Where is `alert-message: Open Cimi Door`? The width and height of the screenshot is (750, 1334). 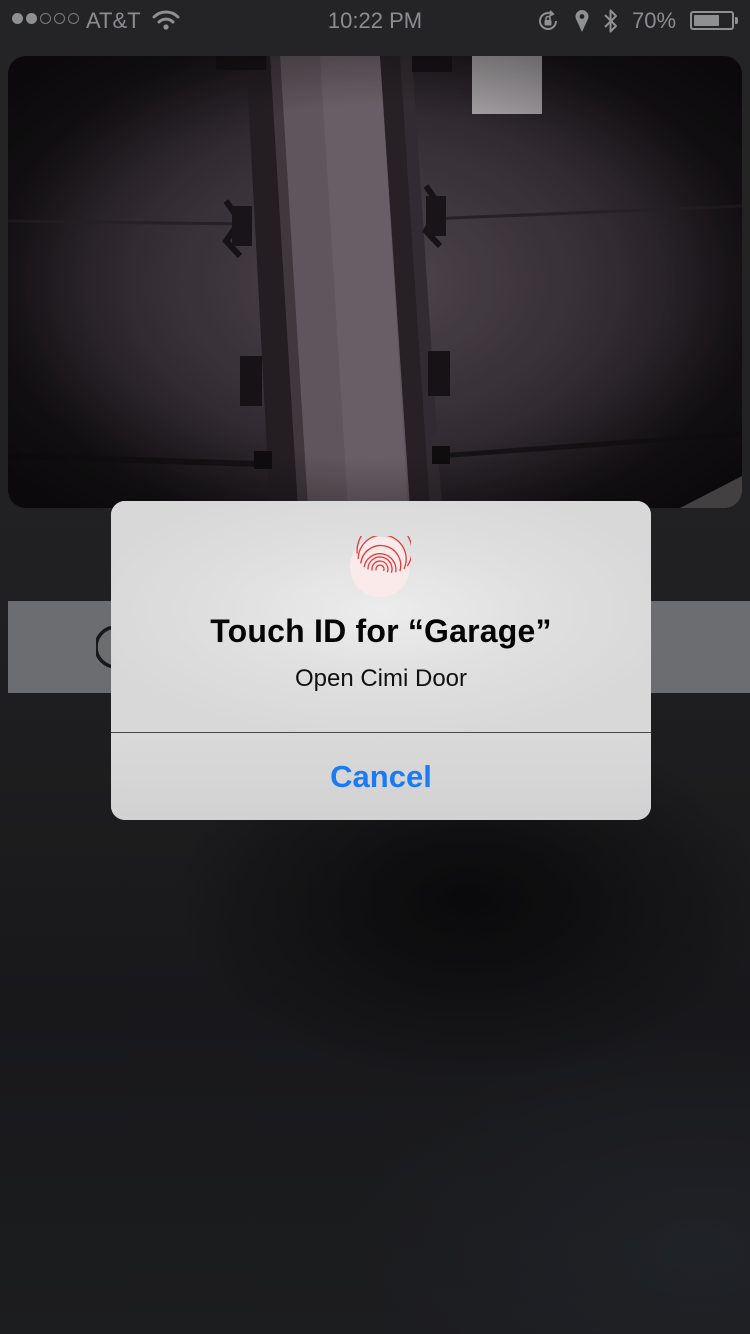
alert-message: Open Cimi Door is located at coordinates (381, 678).